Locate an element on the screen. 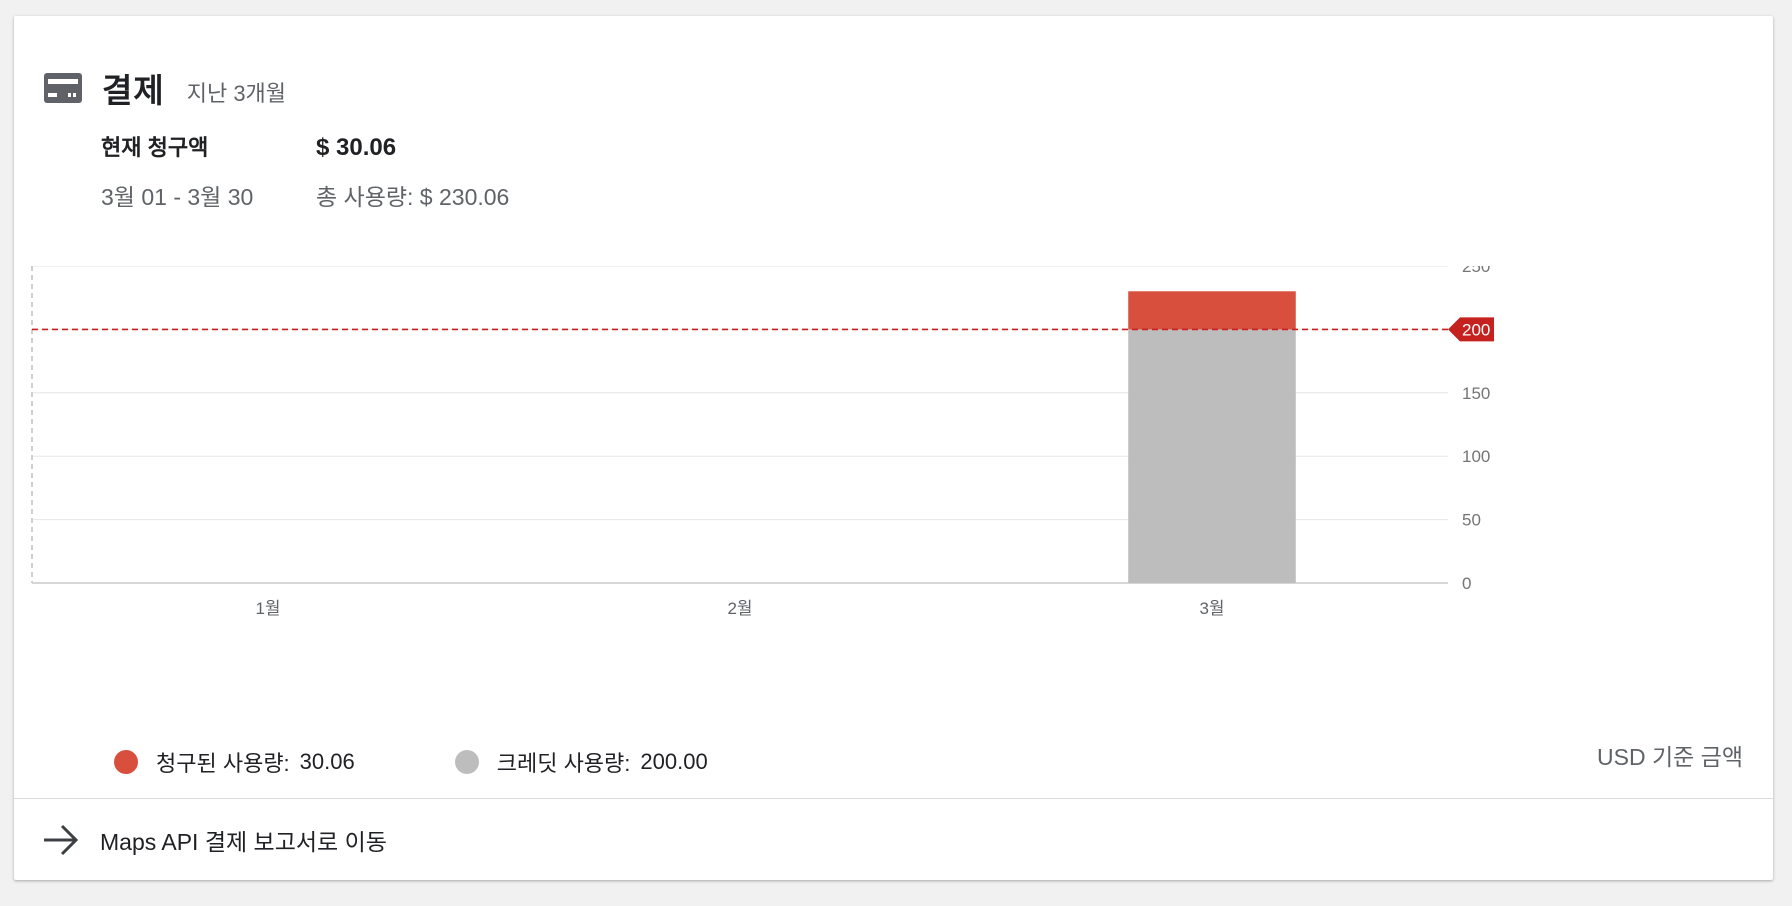 The width and height of the screenshot is (1792, 906). credit-dot-icon is located at coordinates (466, 762).